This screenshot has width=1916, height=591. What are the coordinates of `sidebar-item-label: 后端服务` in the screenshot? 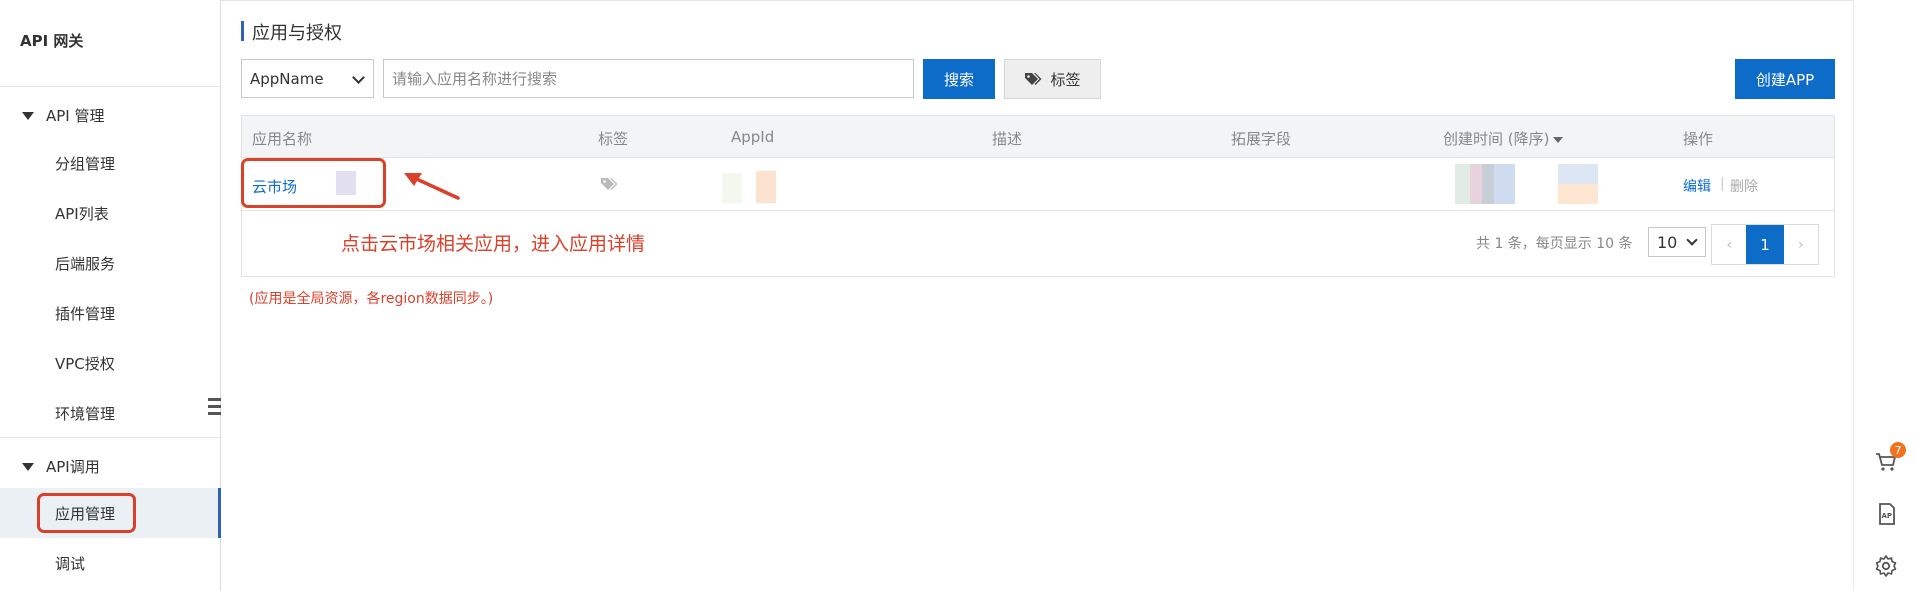 It's located at (85, 263).